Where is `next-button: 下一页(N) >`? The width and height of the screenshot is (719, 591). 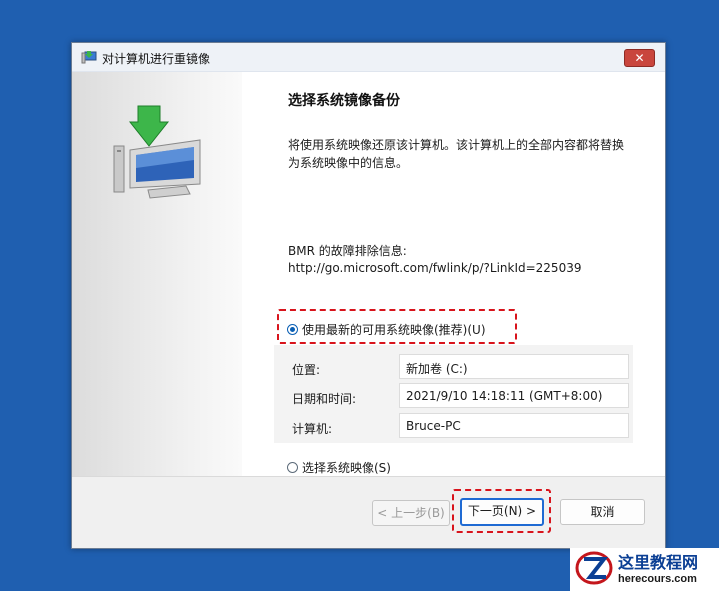 next-button: 下一页(N) > is located at coordinates (502, 512).